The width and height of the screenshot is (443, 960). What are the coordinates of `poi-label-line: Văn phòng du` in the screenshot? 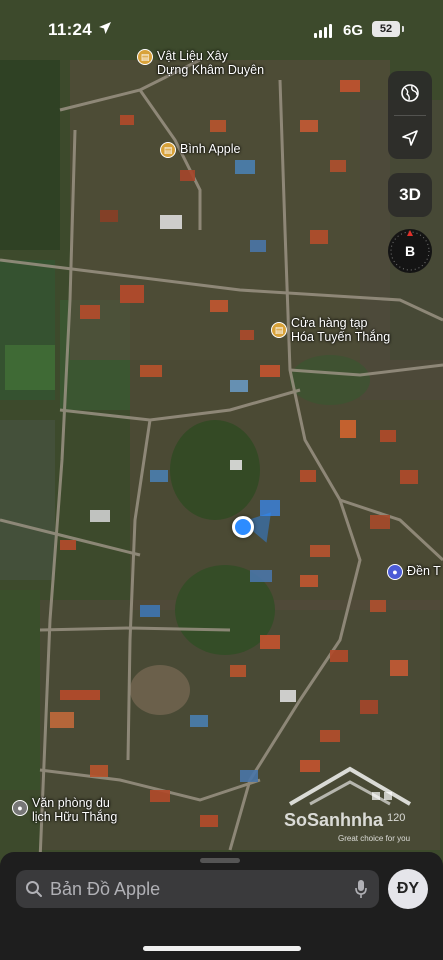 It's located at (71, 803).